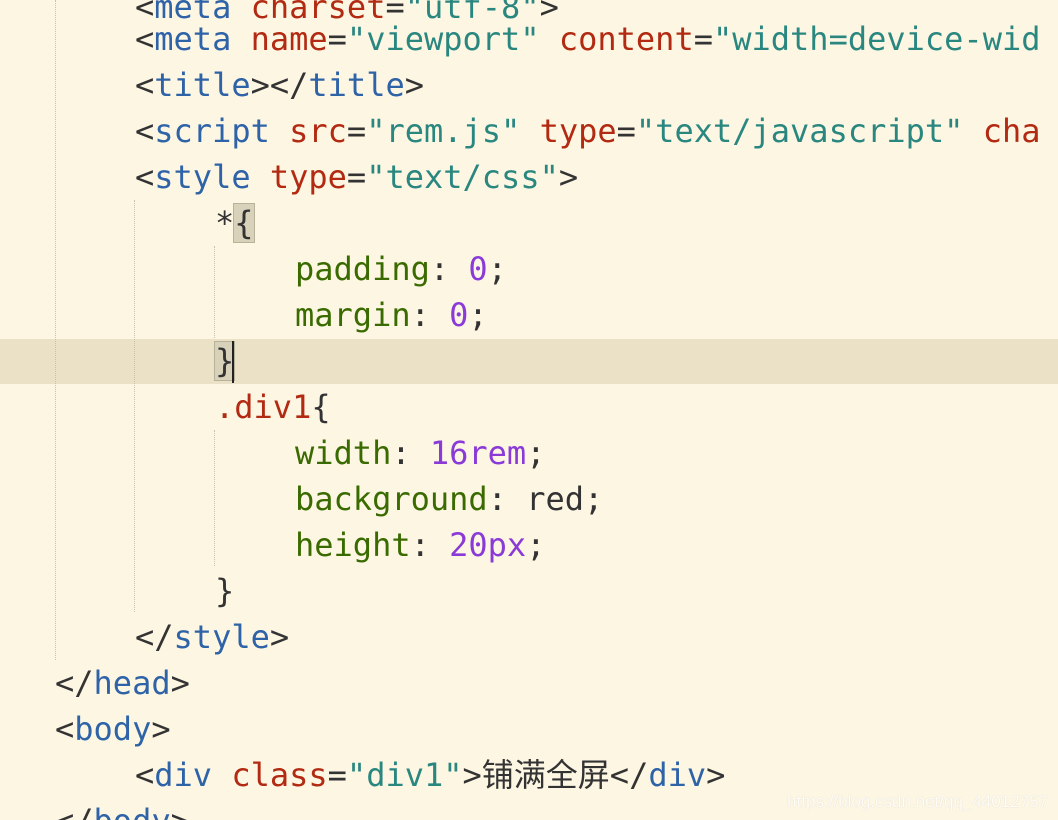  I want to click on code-token: background, so click(391, 499).